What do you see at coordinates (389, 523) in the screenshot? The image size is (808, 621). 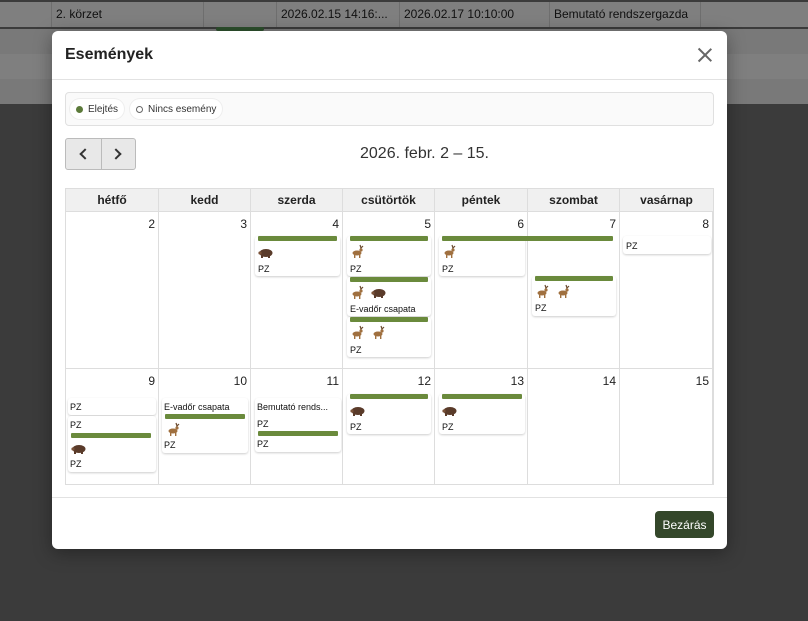 I see `dialog-footer: Bezárás` at bounding box center [389, 523].